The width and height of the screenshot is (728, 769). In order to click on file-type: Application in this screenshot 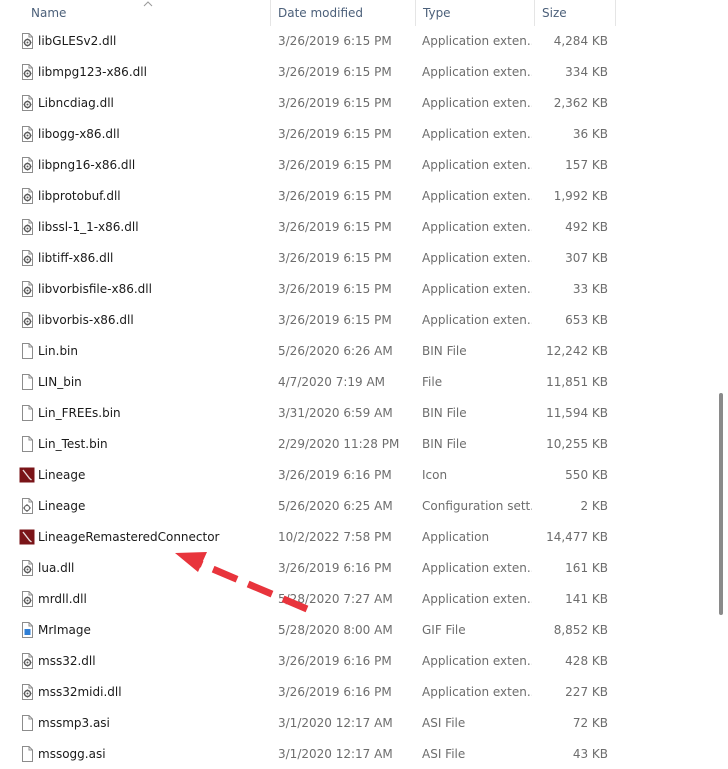, I will do `click(456, 537)`.